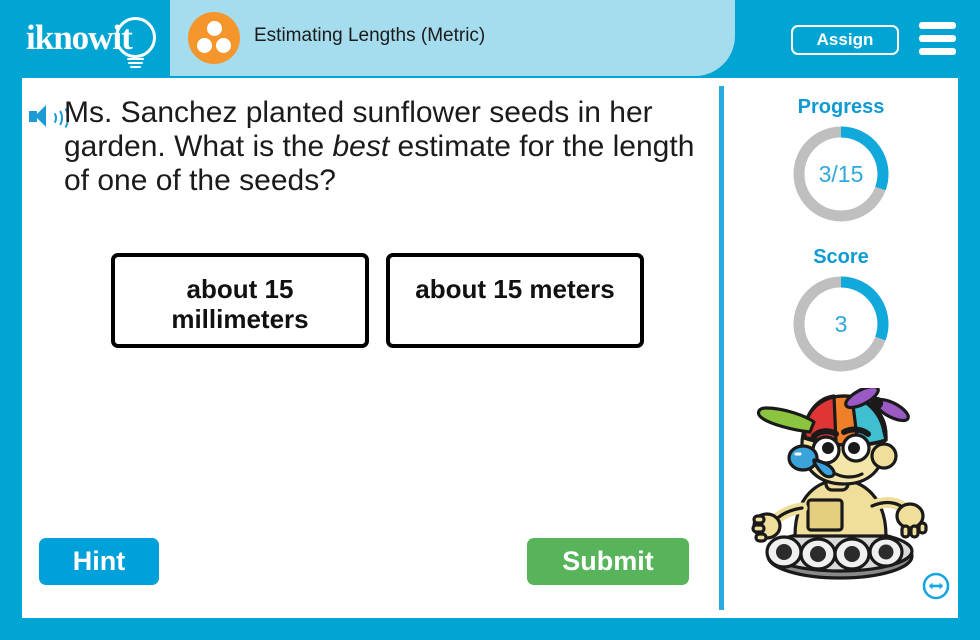 The image size is (980, 640). What do you see at coordinates (845, 40) in the screenshot?
I see `assign-button: Assign` at bounding box center [845, 40].